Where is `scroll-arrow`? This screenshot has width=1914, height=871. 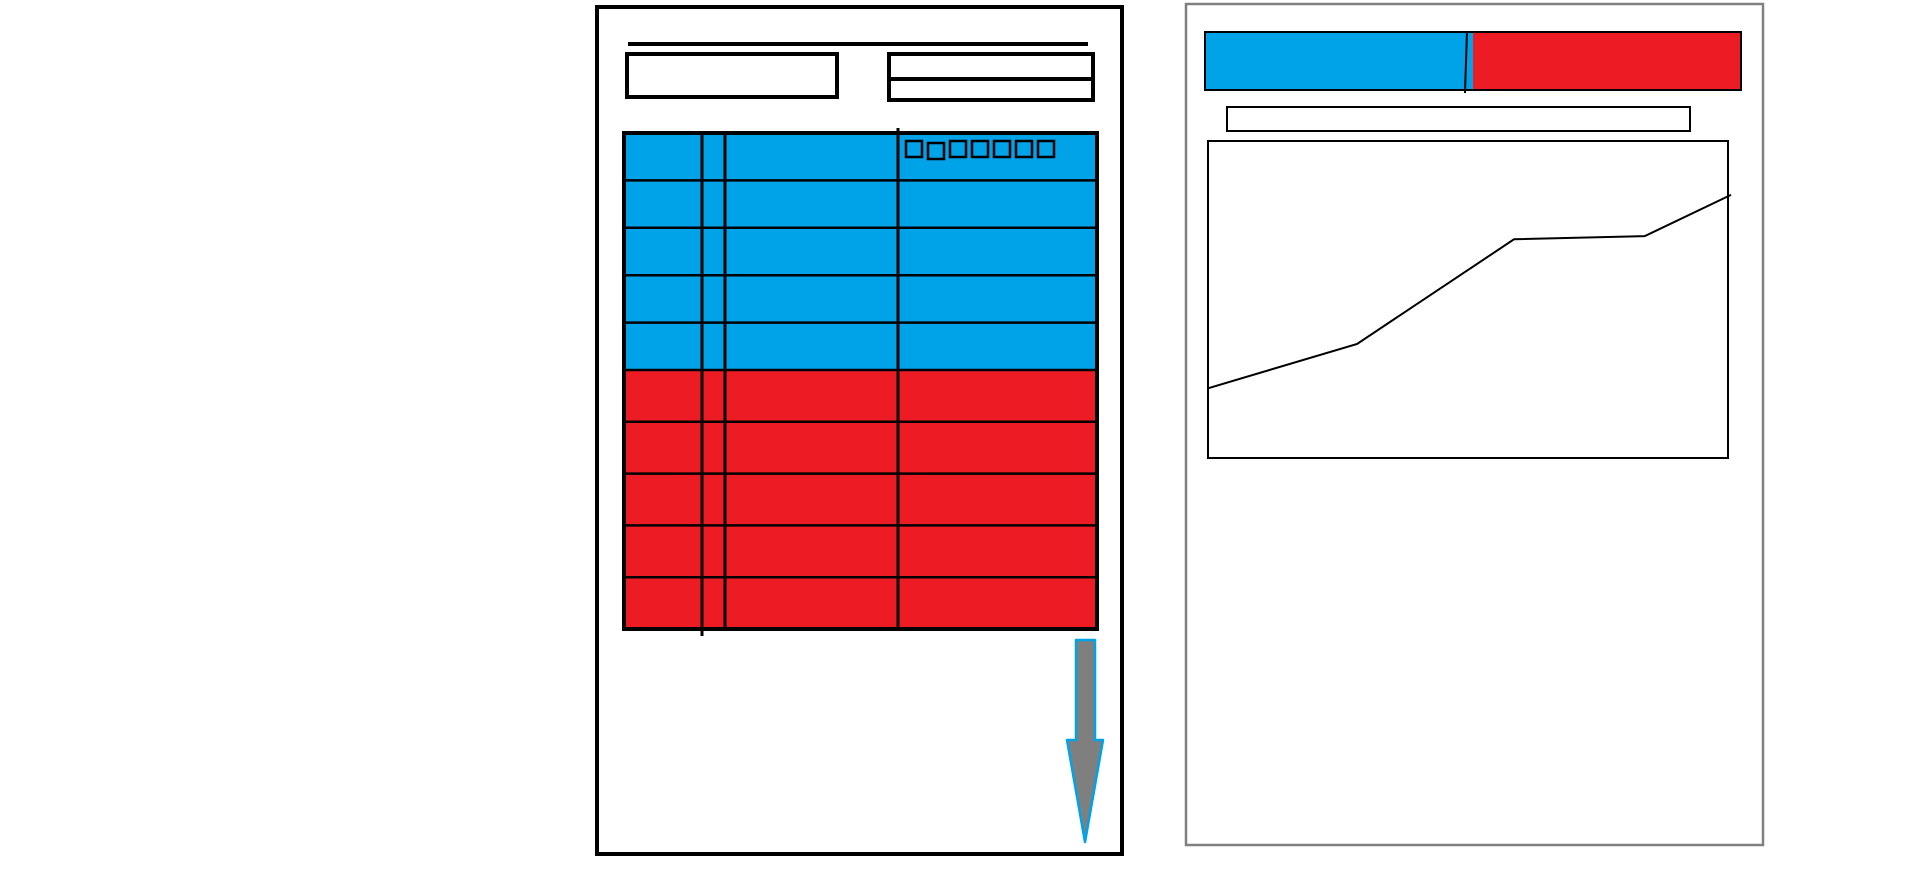 scroll-arrow is located at coordinates (1085, 741).